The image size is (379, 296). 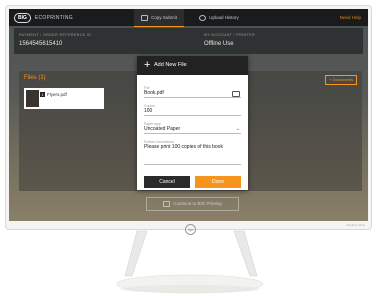 What do you see at coordinates (190, 262) in the screenshot?
I see `monitor-stand` at bounding box center [190, 262].